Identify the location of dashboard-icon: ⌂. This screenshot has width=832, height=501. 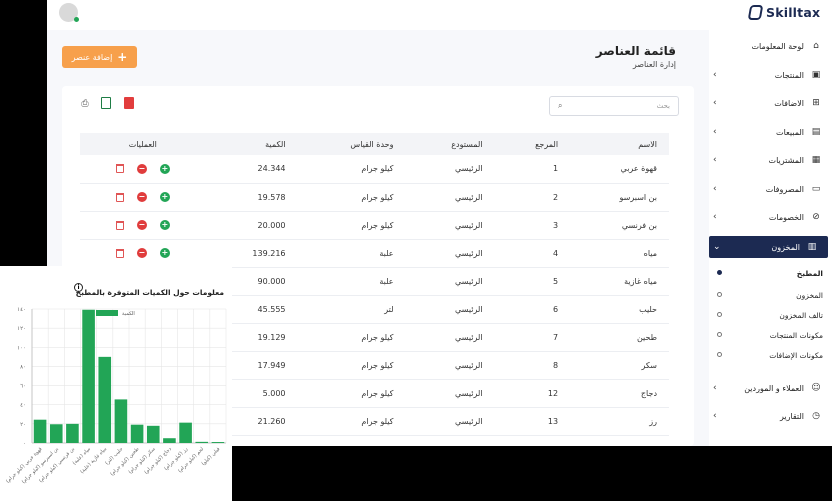
(816, 46).